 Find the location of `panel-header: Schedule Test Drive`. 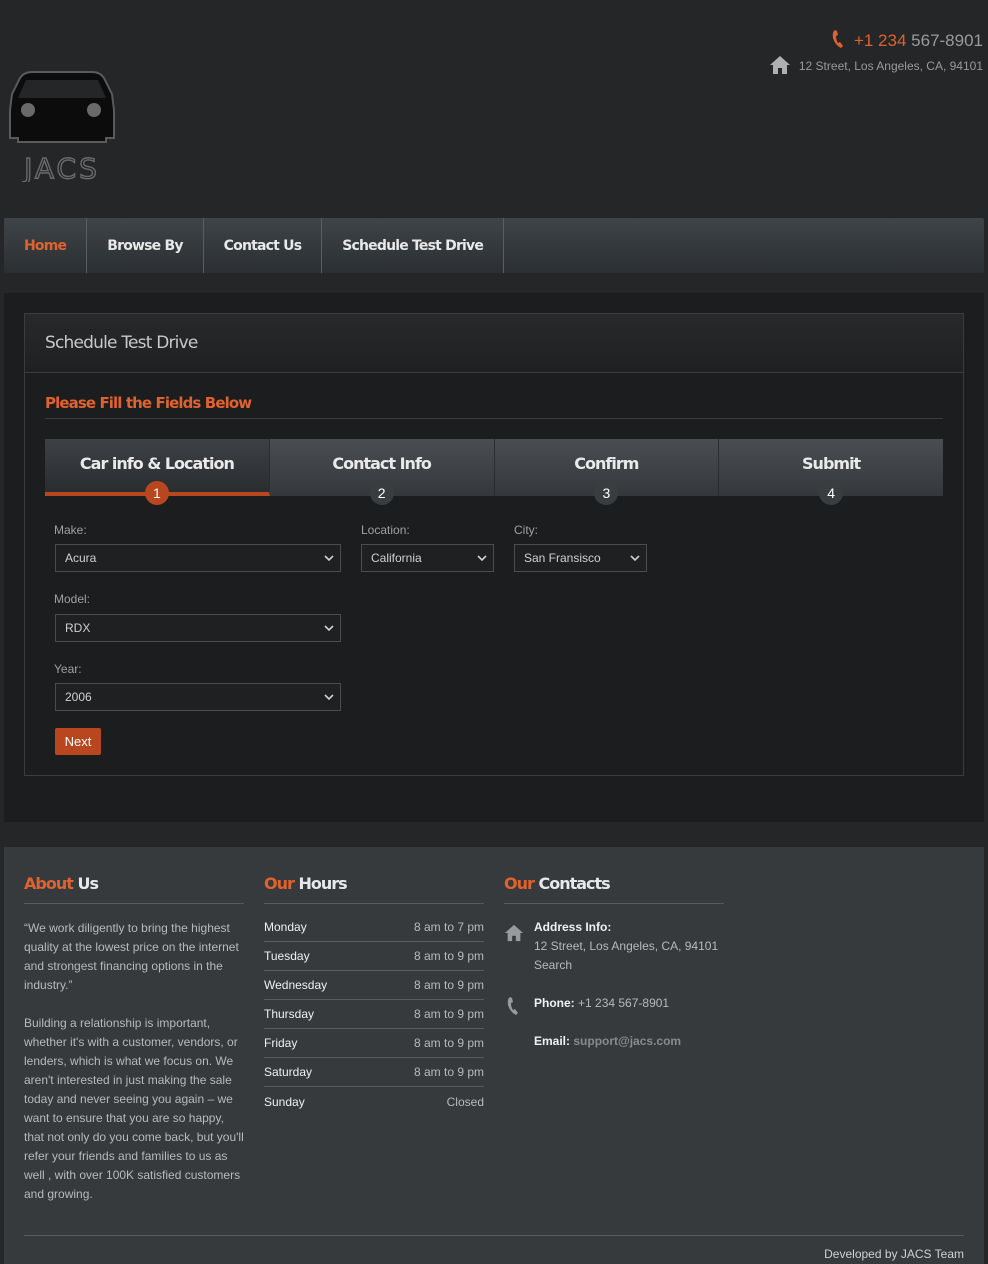

panel-header: Schedule Test Drive is located at coordinates (494, 343).